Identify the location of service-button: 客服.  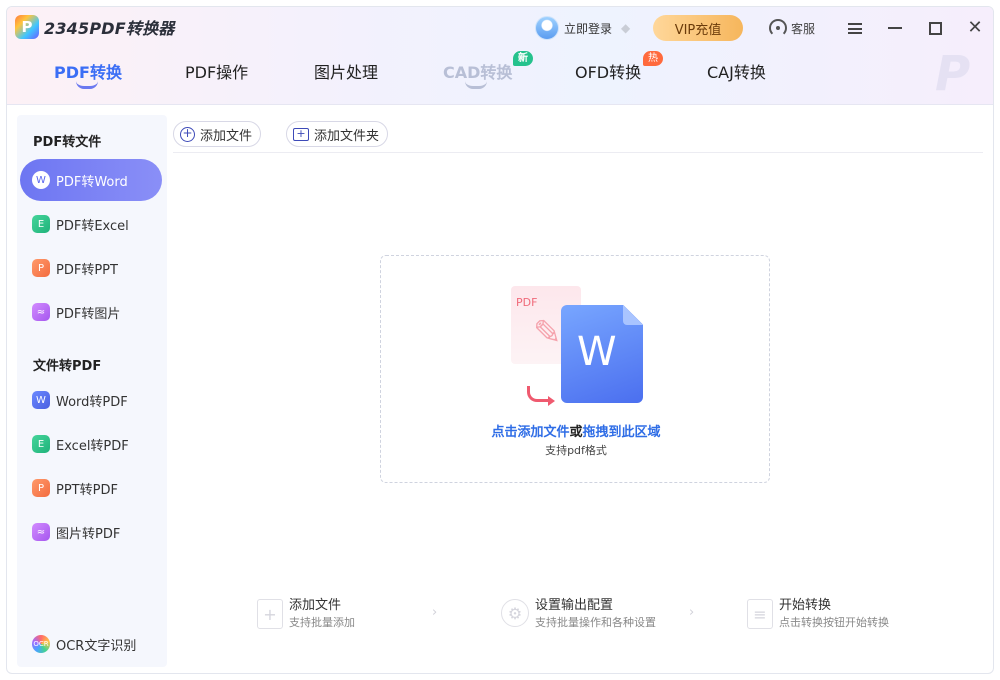
(791, 28).